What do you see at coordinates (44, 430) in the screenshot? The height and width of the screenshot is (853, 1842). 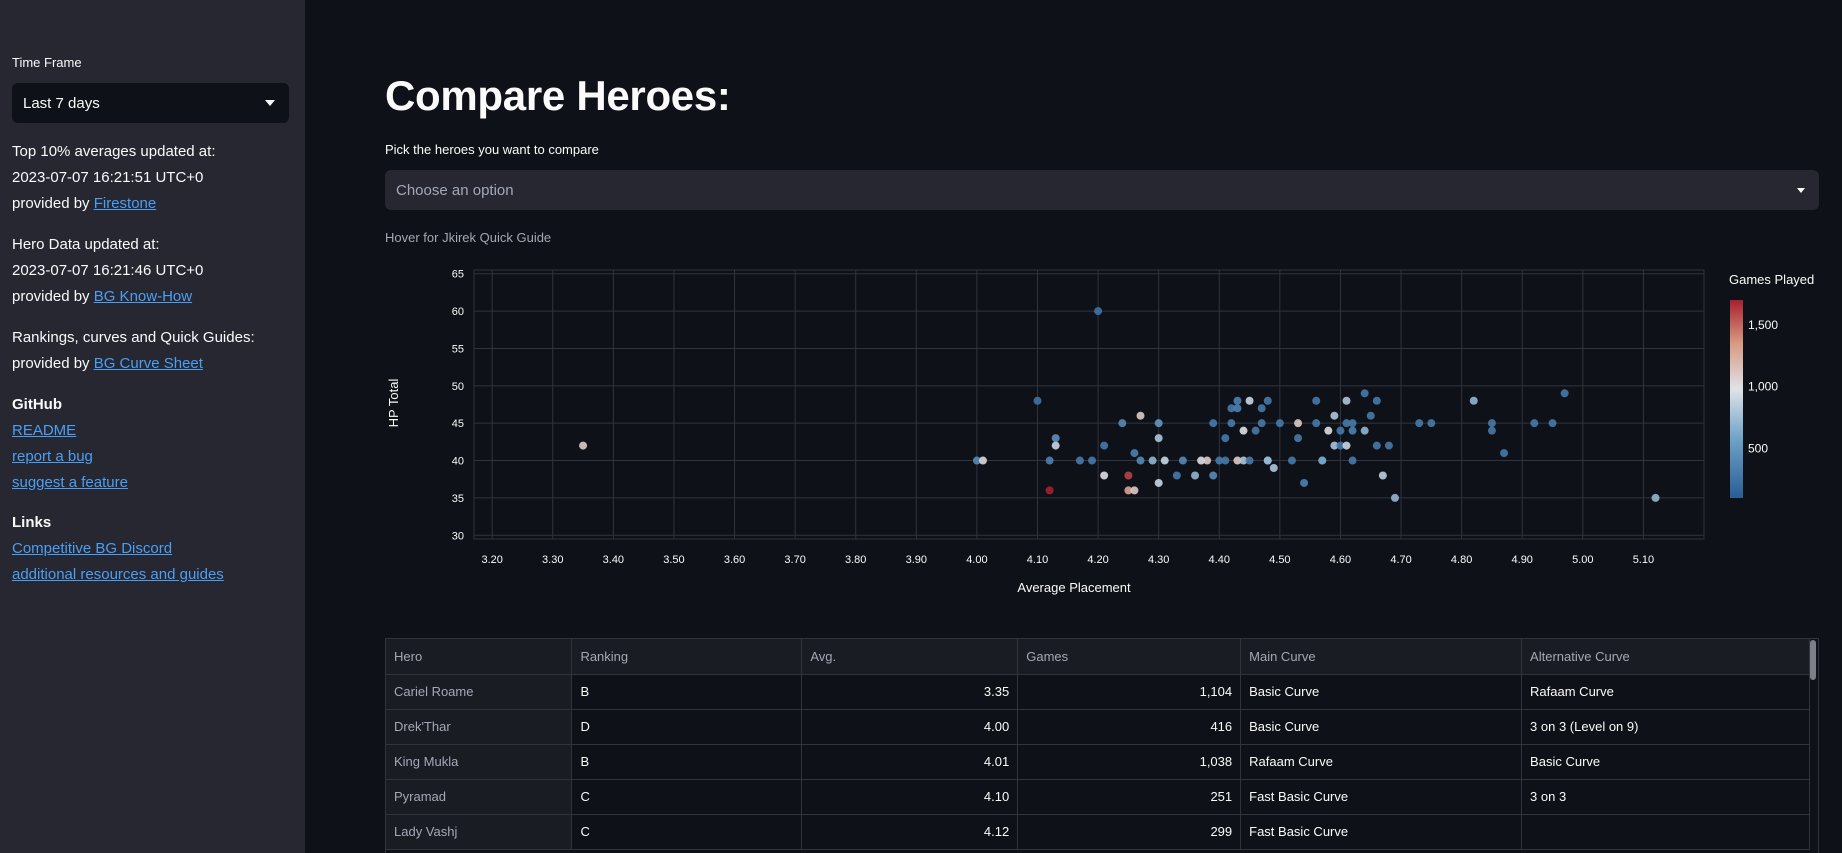 I see `readme-link: README` at bounding box center [44, 430].